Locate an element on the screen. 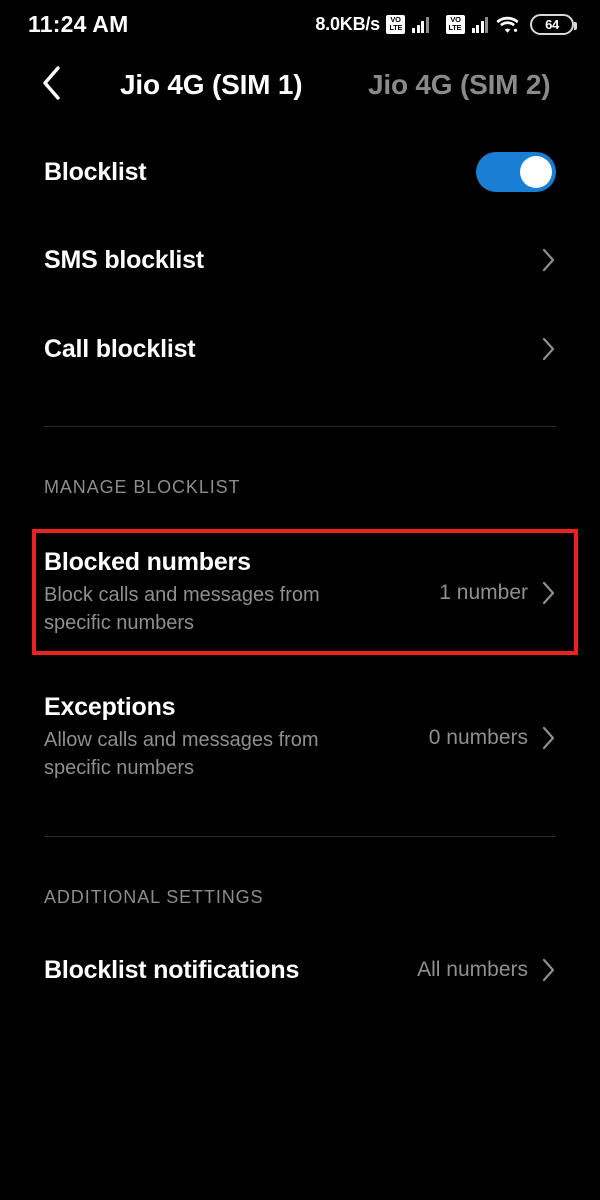 The image size is (600, 1200). toggle-knob is located at coordinates (536, 172).